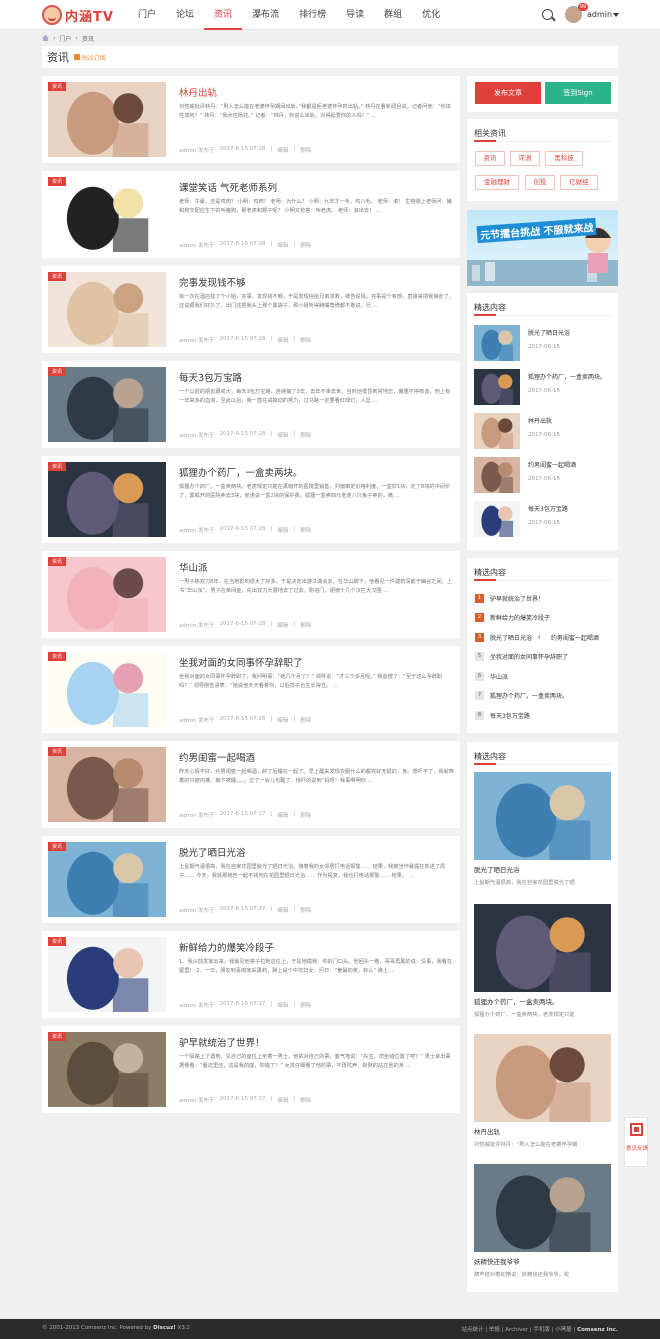 The width and height of the screenshot is (660, 1339). I want to click on article-title: 每天3包万宝路, so click(210, 377).